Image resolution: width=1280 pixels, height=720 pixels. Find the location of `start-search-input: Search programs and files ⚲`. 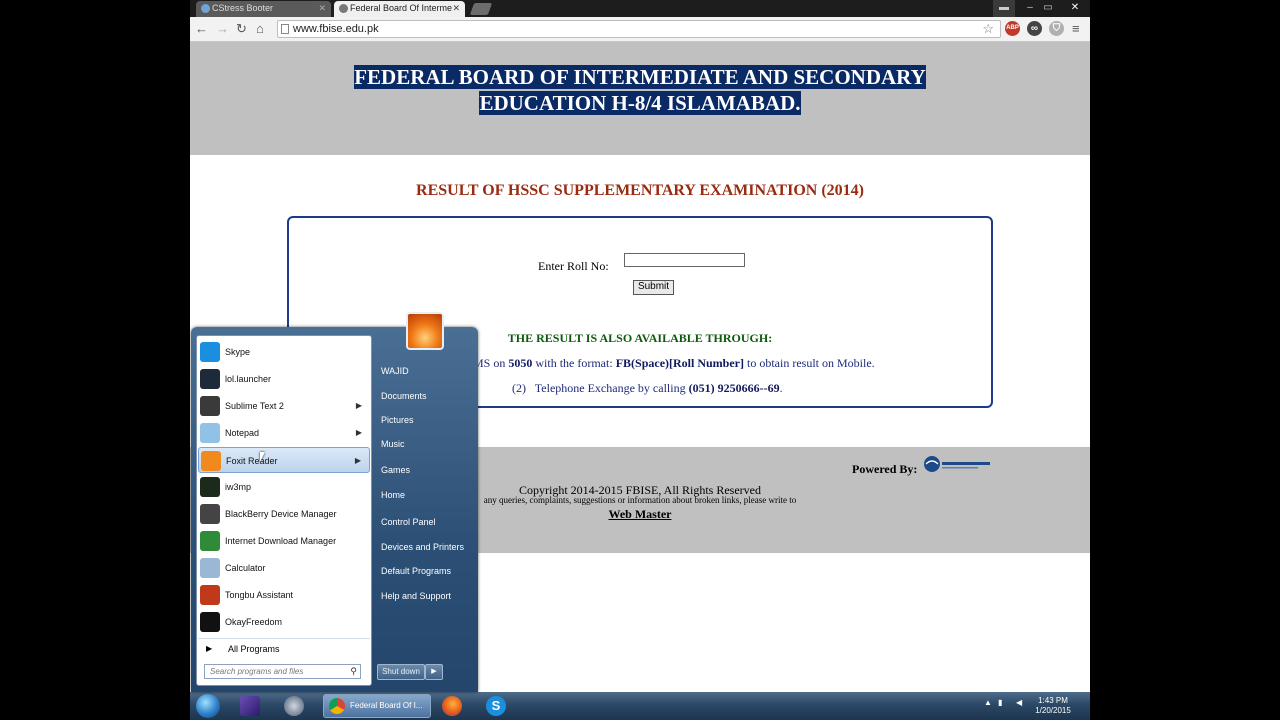

start-search-input: Search programs and files ⚲ is located at coordinates (282, 671).